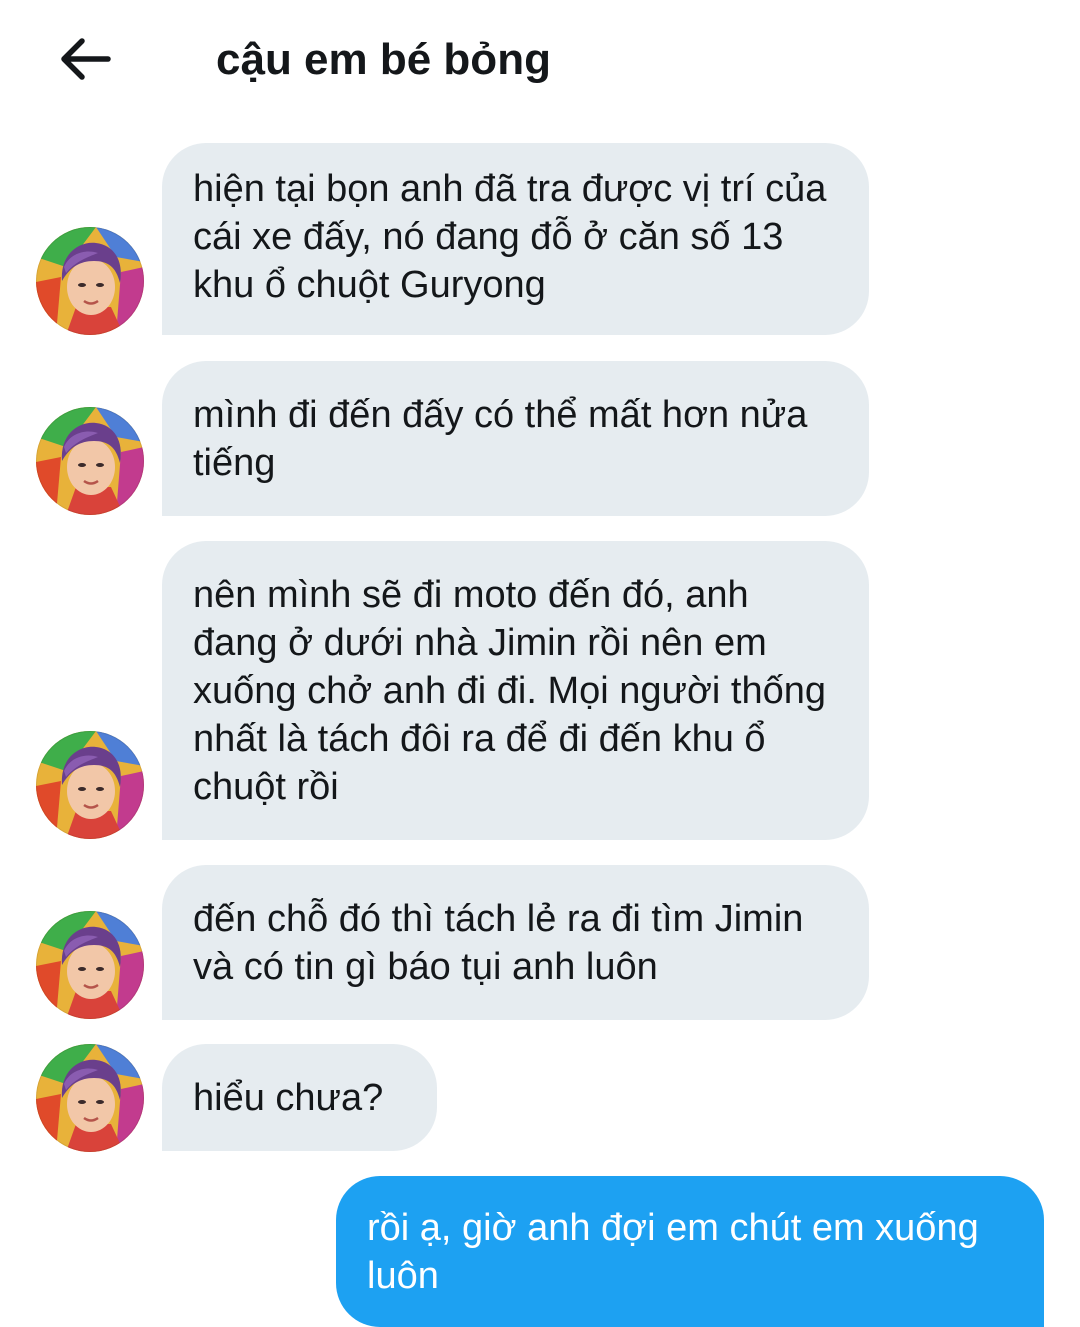  I want to click on message-row: mình đi đến đấy có thể mất hơn nửa tiếng, so click(540, 438).